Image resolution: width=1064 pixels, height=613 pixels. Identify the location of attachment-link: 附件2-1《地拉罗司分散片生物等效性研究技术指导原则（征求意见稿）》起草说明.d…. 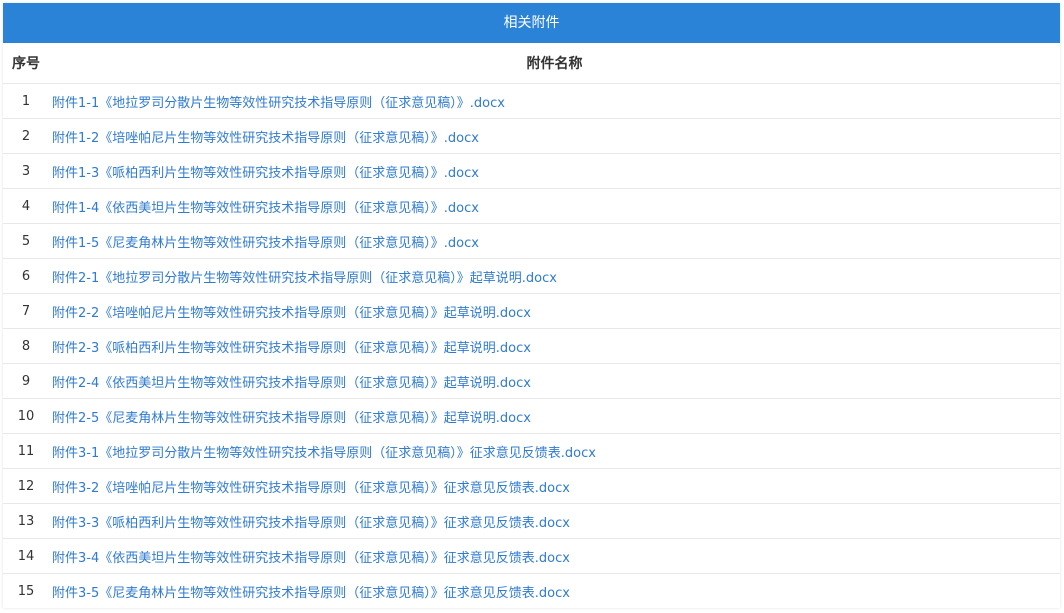
(304, 278).